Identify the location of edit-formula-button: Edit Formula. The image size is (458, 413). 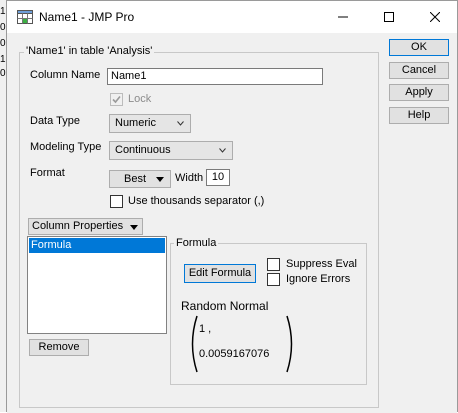
(220, 273).